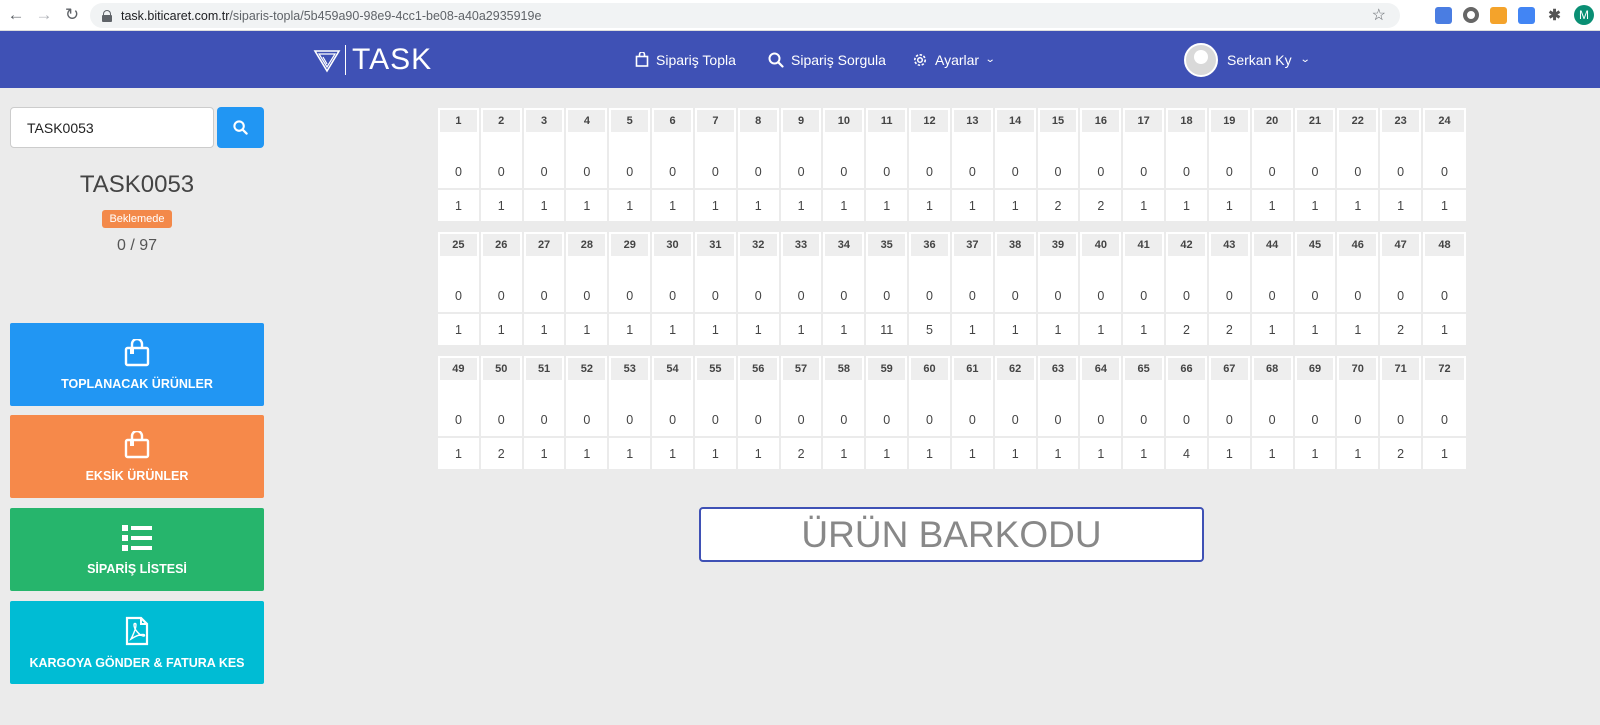  Describe the element at coordinates (673, 164) in the screenshot. I see `slot-cell: 60 1` at that location.